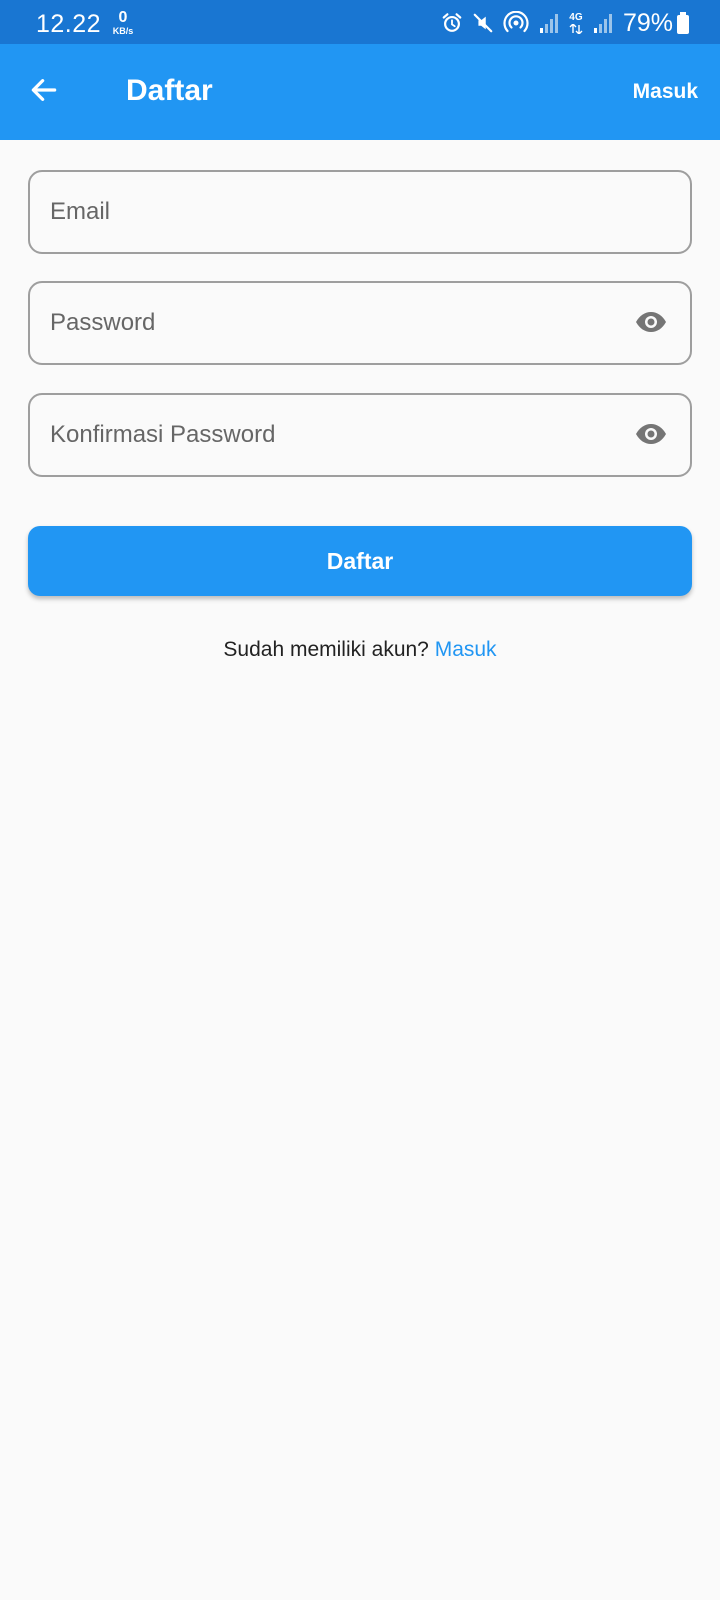  What do you see at coordinates (516, 23) in the screenshot?
I see `hotspot-icon` at bounding box center [516, 23].